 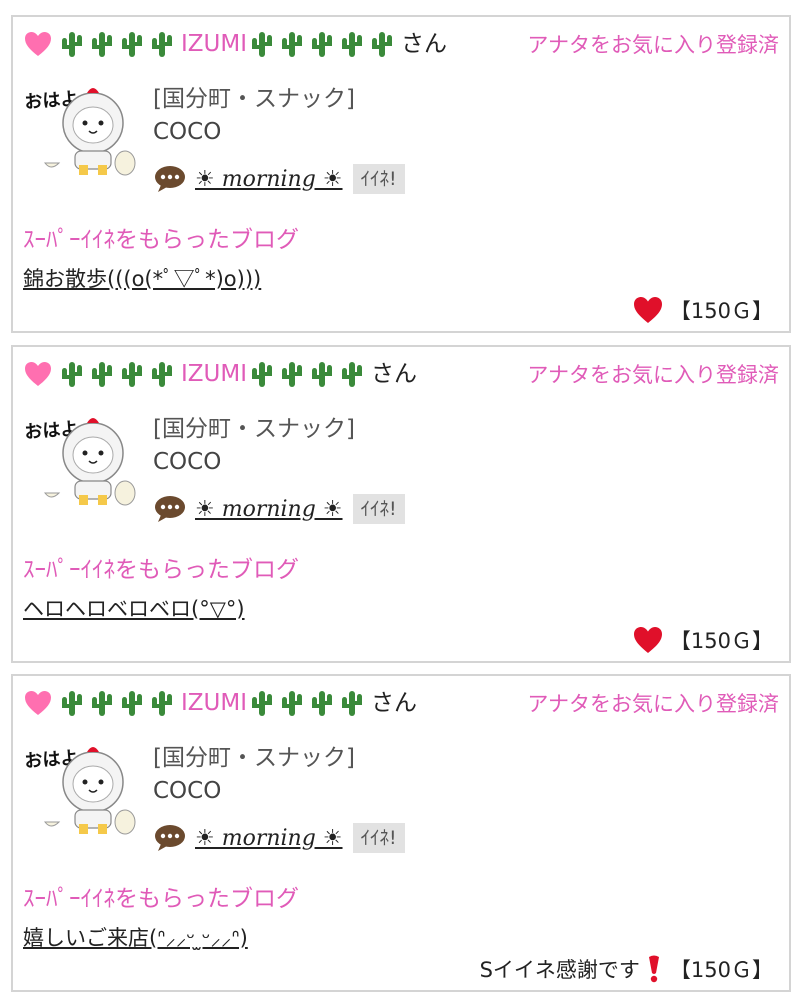 I want to click on blog-title-link: 錦お散歩(((o(*ﾟ▽ﾟ*)o))), so click(x=142, y=278).